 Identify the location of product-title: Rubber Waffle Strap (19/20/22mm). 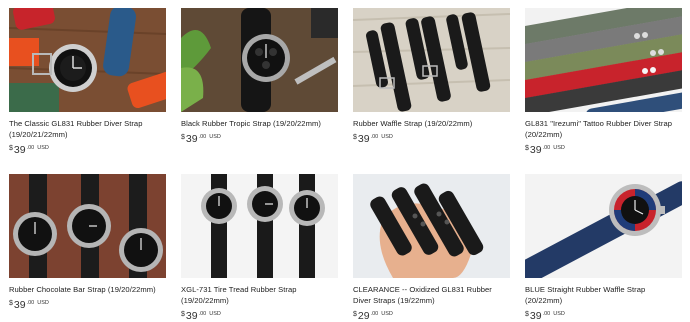
(431, 123).